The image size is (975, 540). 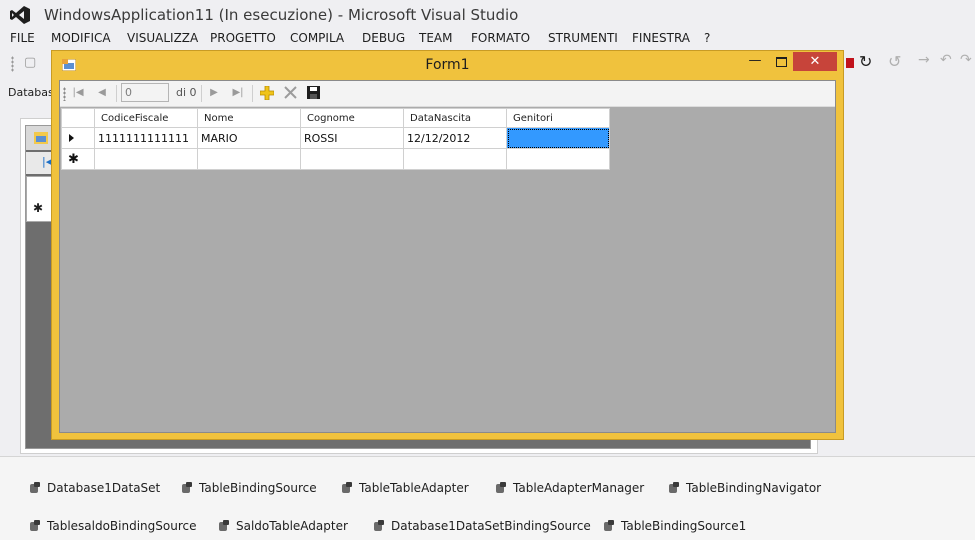 What do you see at coordinates (102, 93) in the screenshot?
I see `move-previous-icon: ◀` at bounding box center [102, 93].